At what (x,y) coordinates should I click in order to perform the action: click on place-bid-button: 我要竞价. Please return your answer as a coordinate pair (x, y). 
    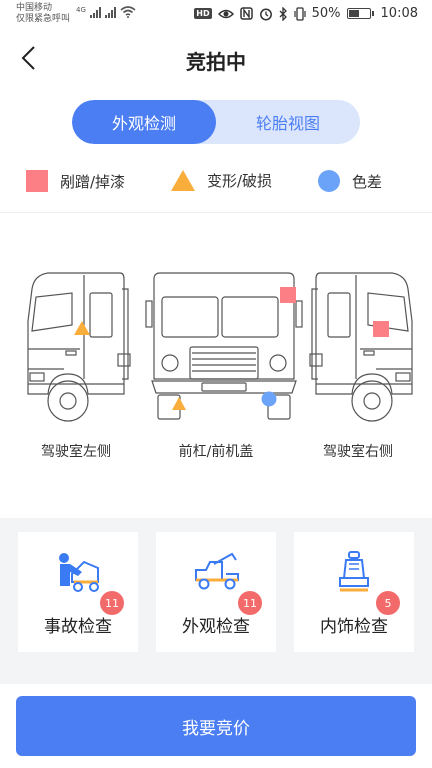
    Looking at the image, I should click on (216, 726).